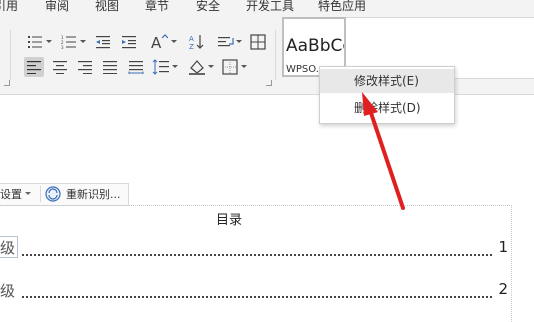 The height and width of the screenshot is (322, 534). I want to click on annotation-arrow, so click(383, 151).